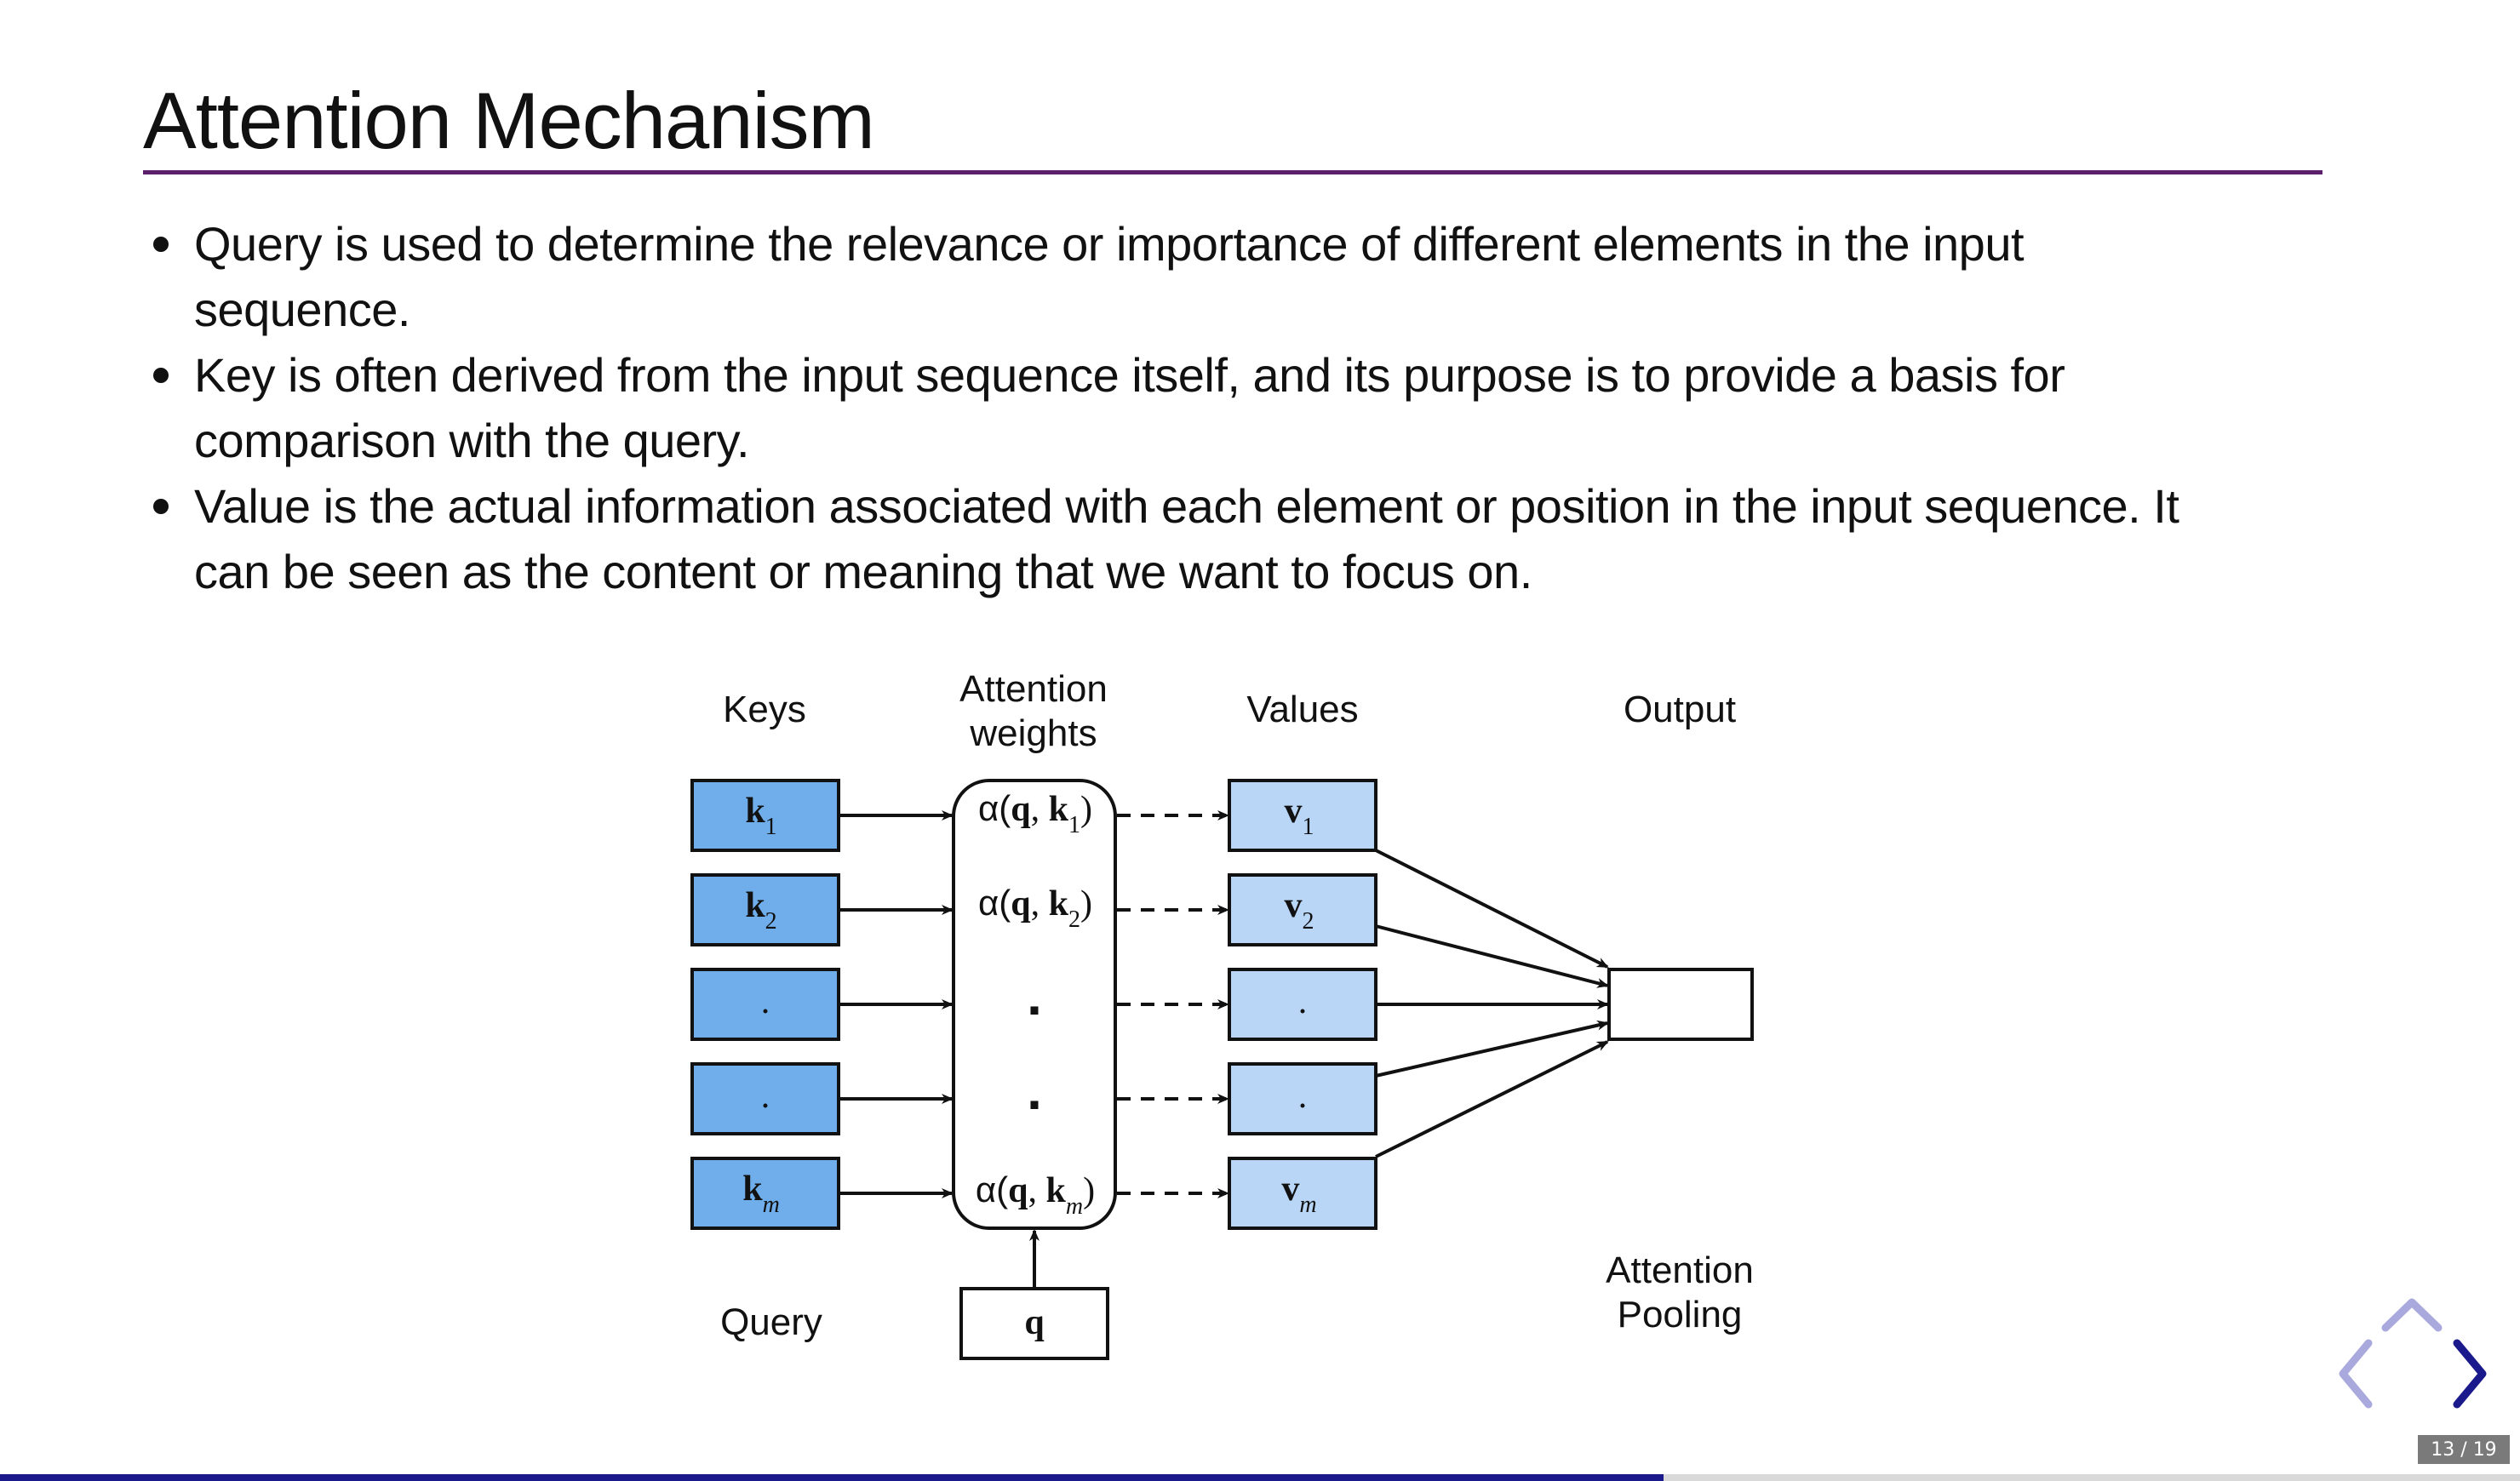  Describe the element at coordinates (1680, 1270) in the screenshot. I see `pooling-label-line1: Attention` at that location.